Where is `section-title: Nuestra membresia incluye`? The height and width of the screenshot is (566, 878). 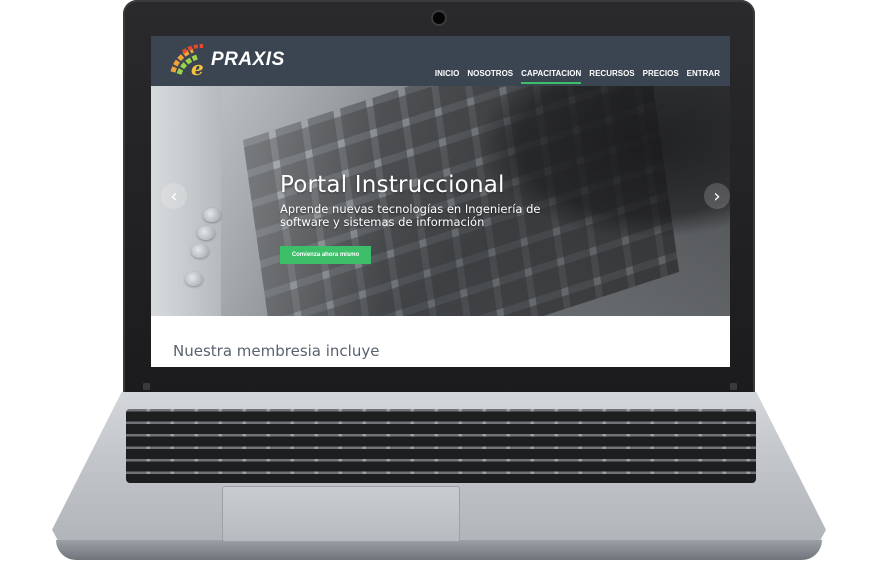
section-title: Nuestra membresia incluye is located at coordinates (276, 351).